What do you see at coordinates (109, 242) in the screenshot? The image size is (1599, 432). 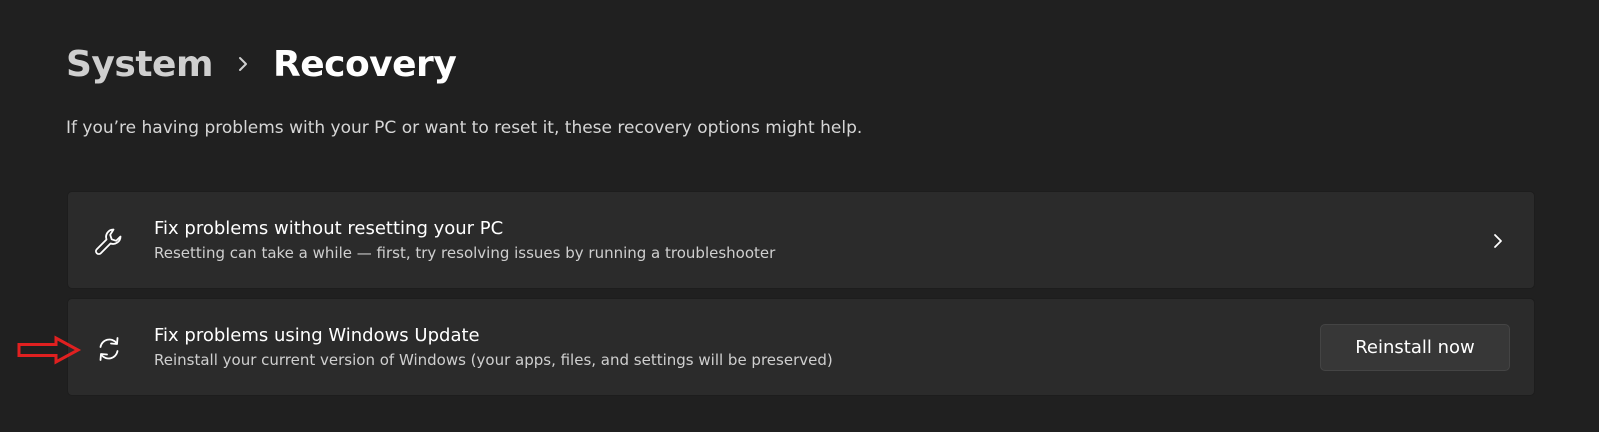 I see `wrench-icon` at bounding box center [109, 242].